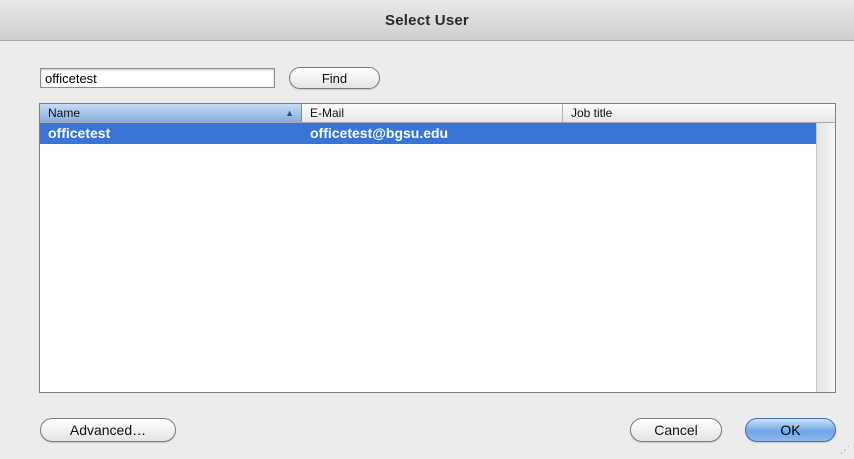  What do you see at coordinates (327, 113) in the screenshot?
I see `column-header-label: E-Mail` at bounding box center [327, 113].